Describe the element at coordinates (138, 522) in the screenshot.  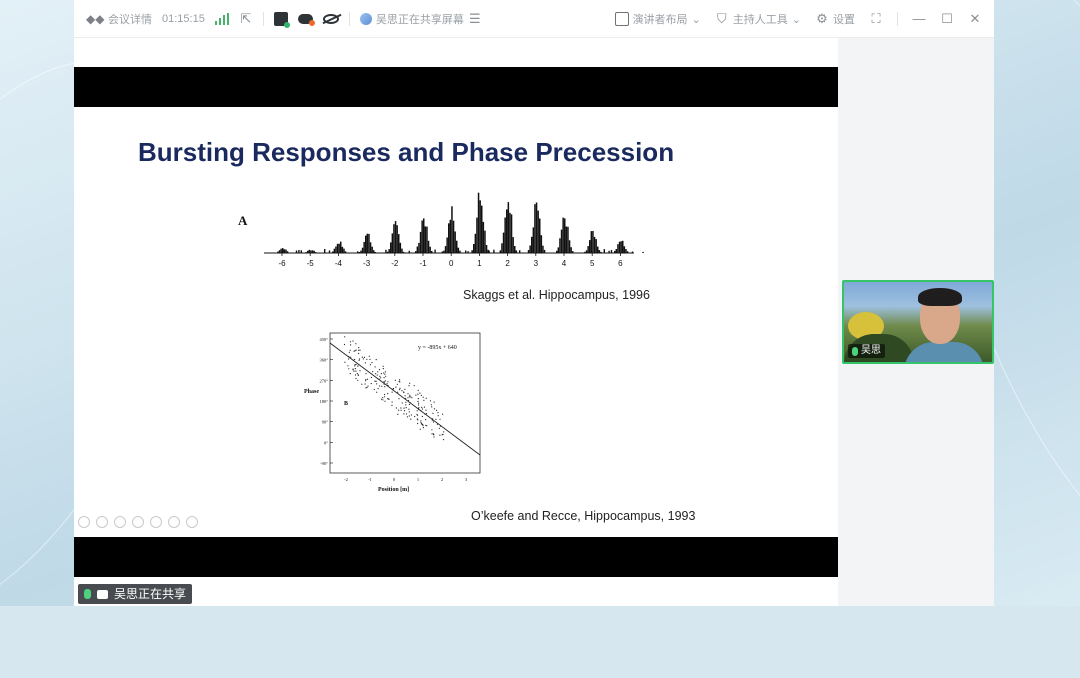
I see `eraser-icon` at that location.